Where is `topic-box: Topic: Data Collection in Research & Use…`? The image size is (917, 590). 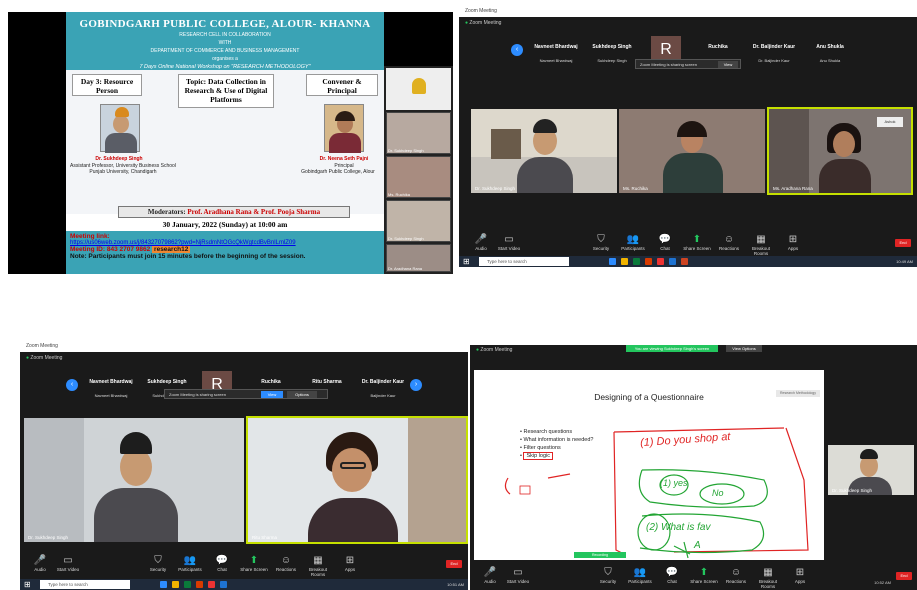 topic-box: Topic: Data Collection in Research & Use… is located at coordinates (226, 91).